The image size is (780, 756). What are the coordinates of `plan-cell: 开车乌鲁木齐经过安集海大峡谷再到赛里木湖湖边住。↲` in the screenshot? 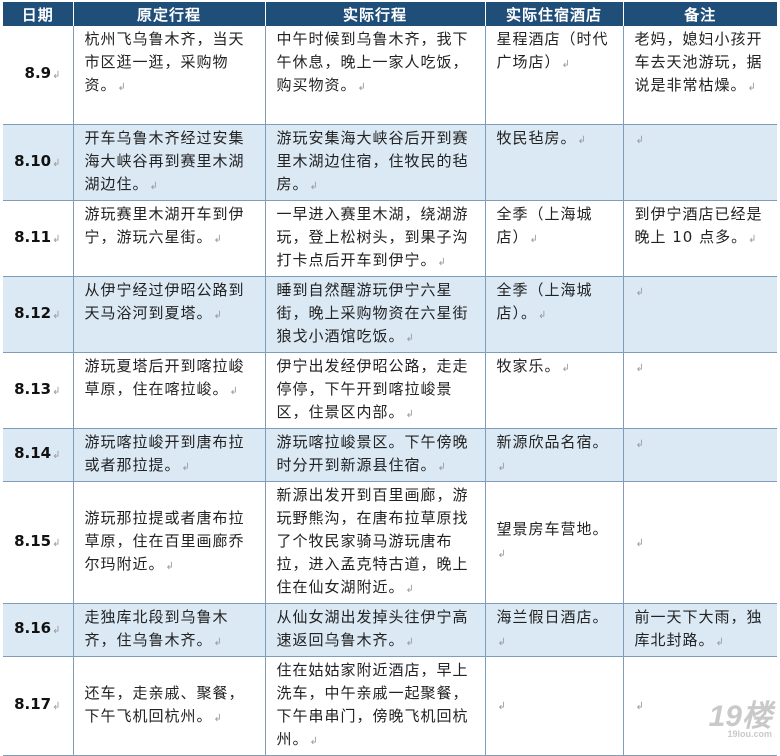 It's located at (169, 162).